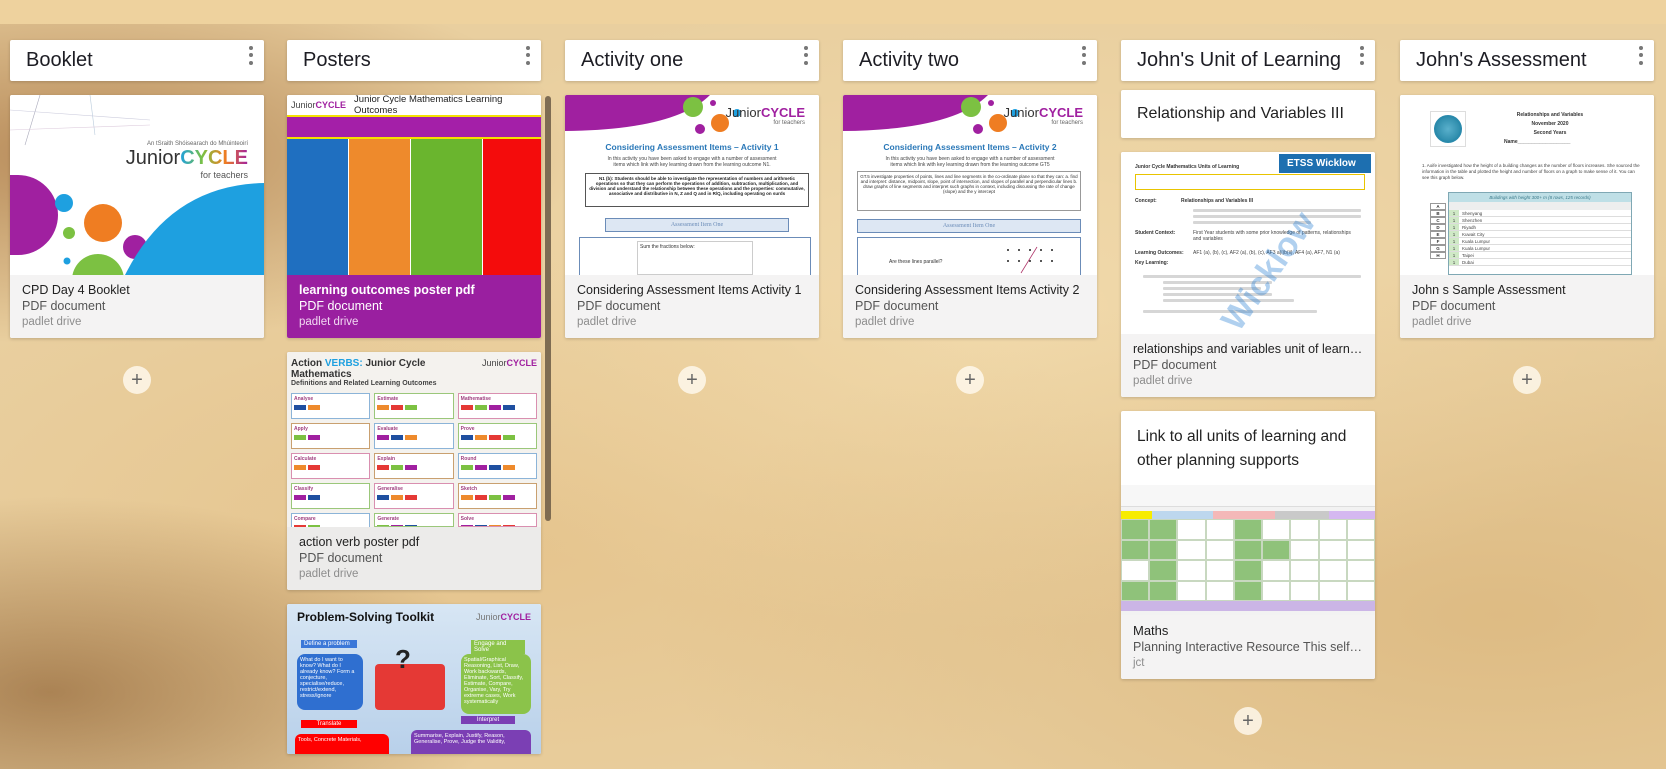 The image size is (1666, 769). Describe the element at coordinates (1540, 262) in the screenshot. I see `table-row: 1 Dubai` at that location.